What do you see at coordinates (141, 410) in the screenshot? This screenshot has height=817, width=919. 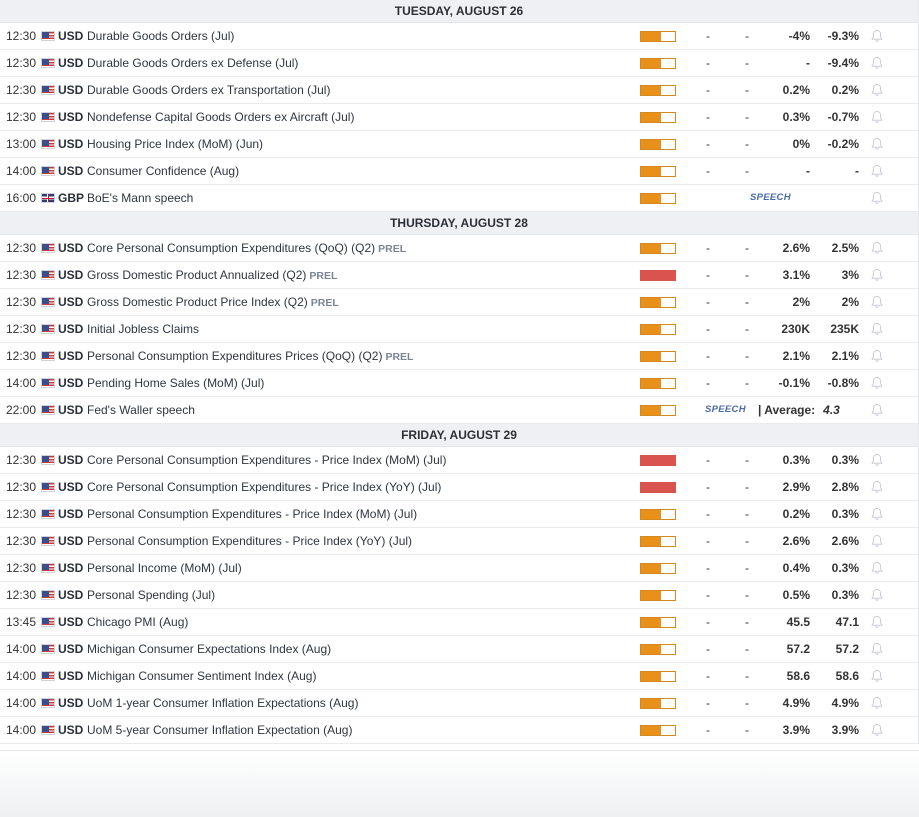 I see `event-title: Fed's Waller speech` at bounding box center [141, 410].